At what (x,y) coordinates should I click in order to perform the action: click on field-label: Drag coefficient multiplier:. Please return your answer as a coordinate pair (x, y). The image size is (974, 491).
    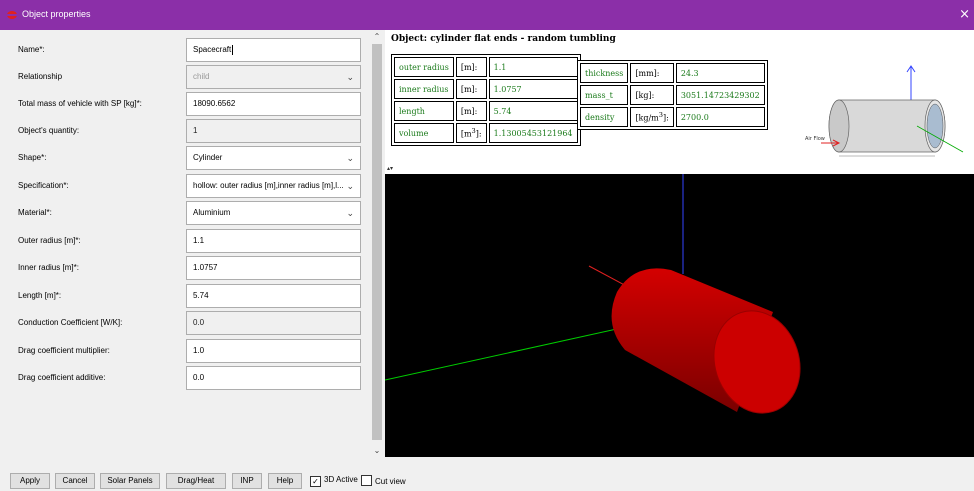
    Looking at the image, I should click on (64, 350).